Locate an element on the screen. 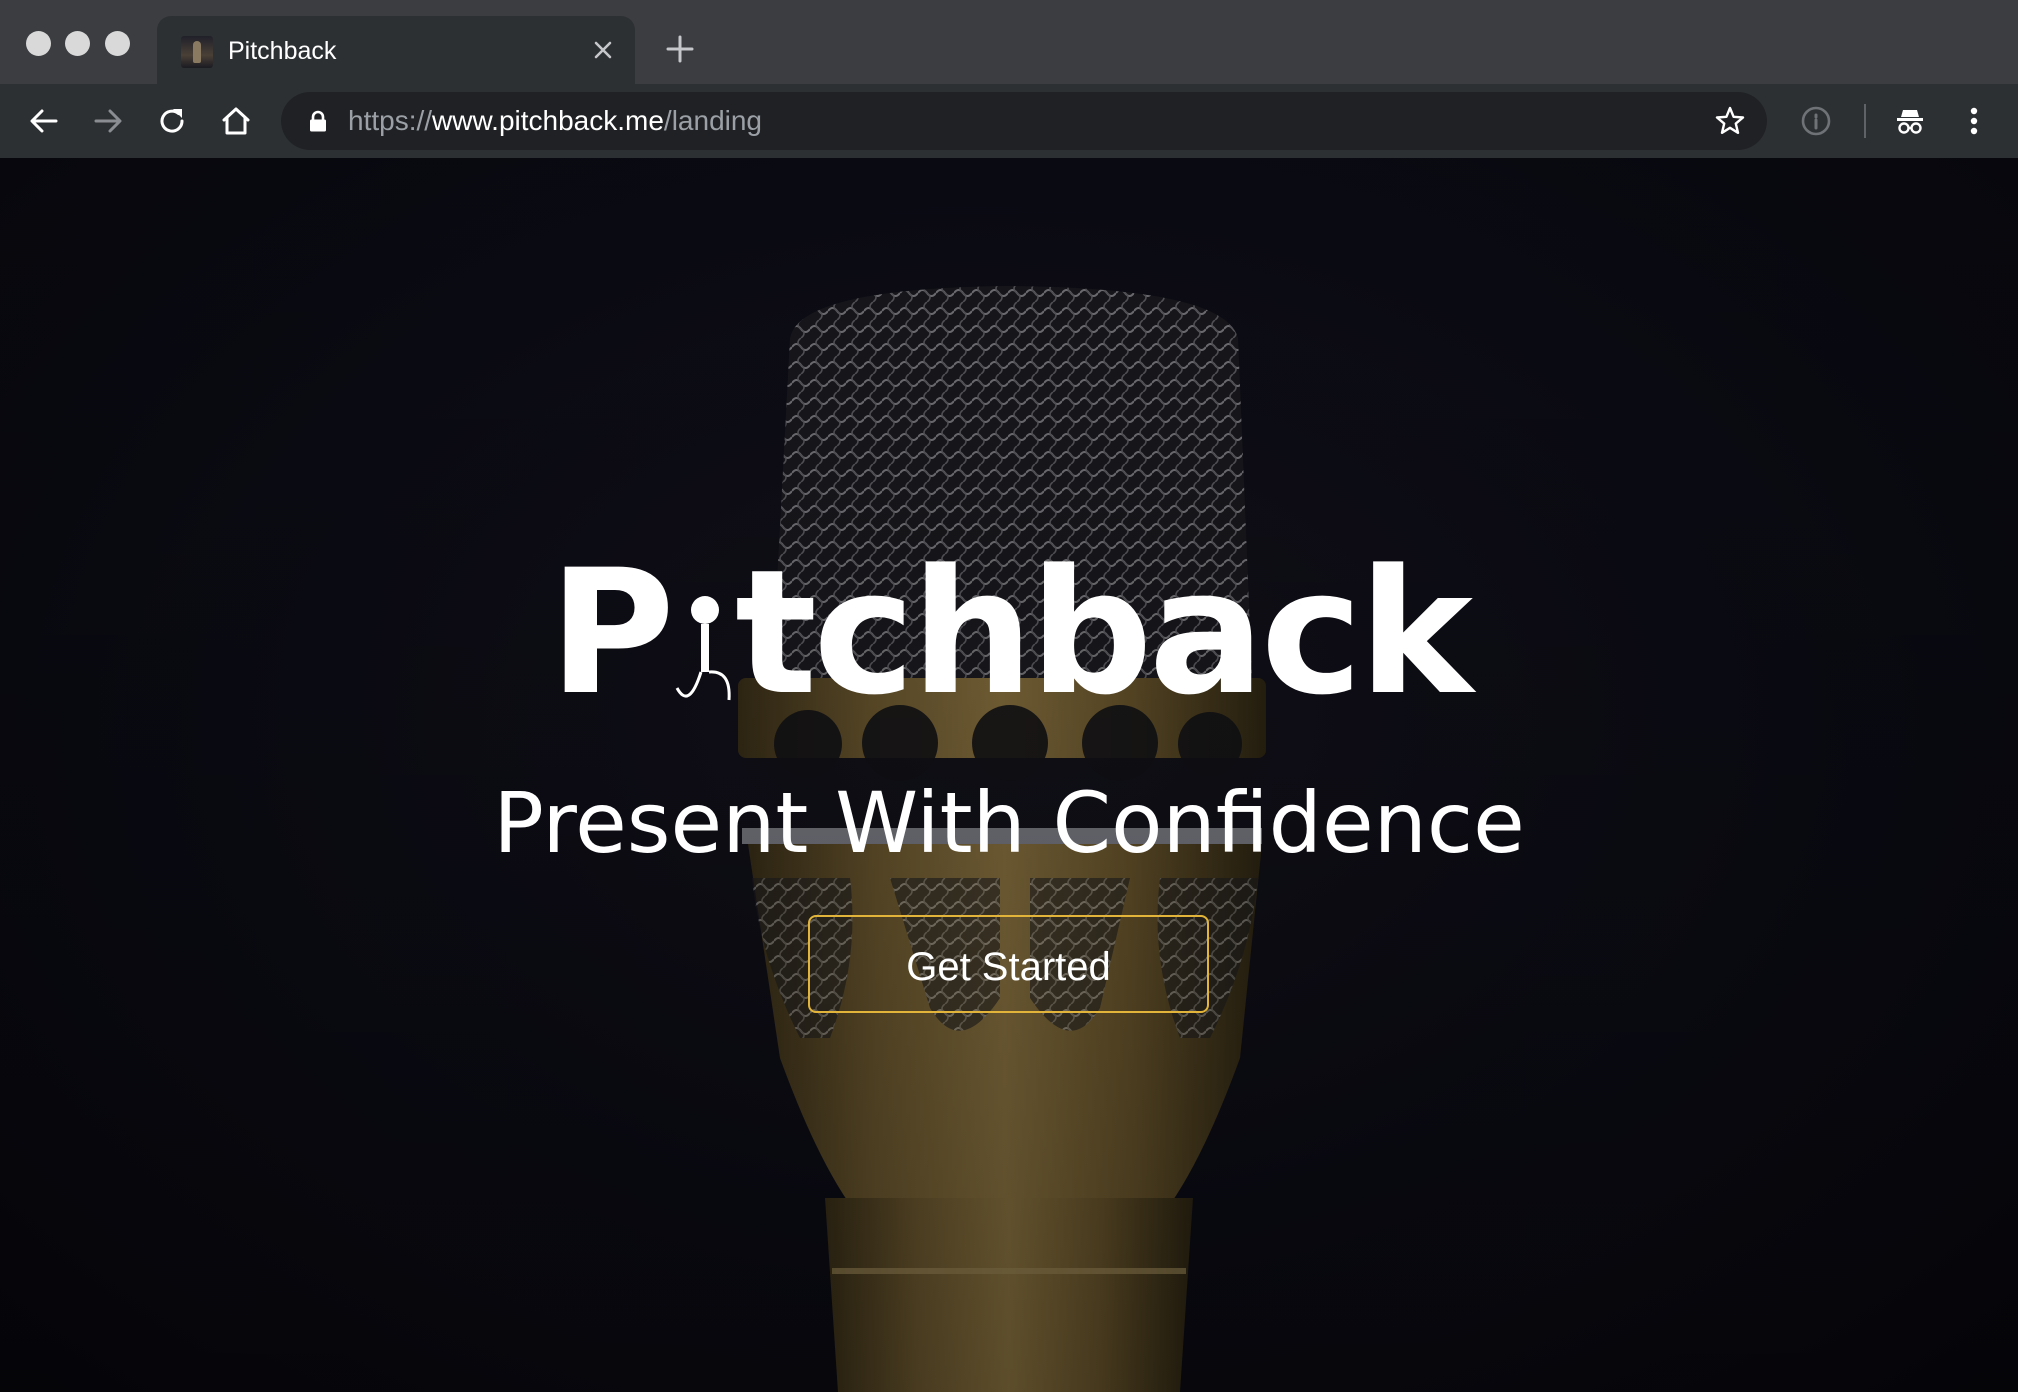 This screenshot has width=2018, height=1392. url-scheme: https:// is located at coordinates (390, 120).